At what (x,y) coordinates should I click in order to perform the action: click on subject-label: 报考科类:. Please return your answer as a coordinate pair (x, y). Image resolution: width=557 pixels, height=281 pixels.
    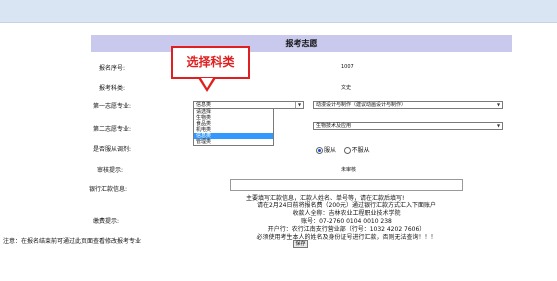
    Looking at the image, I should click on (112, 88).